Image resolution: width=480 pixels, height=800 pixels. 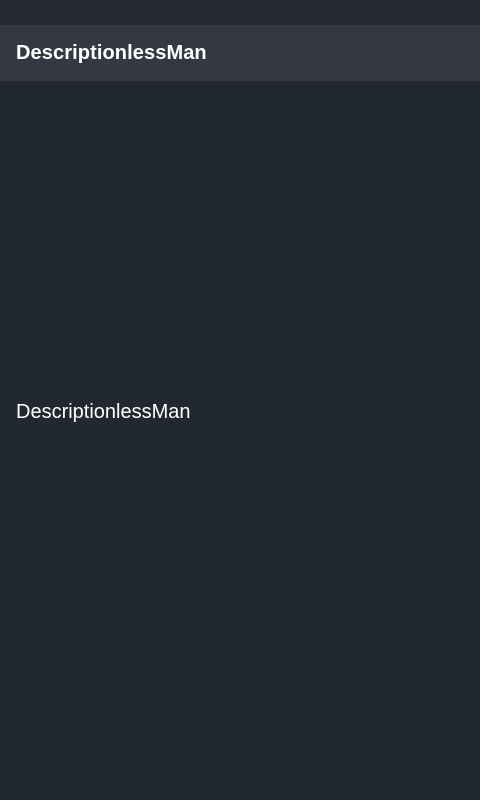 I want to click on app-title: DescriptionlessMan, so click(x=111, y=52).